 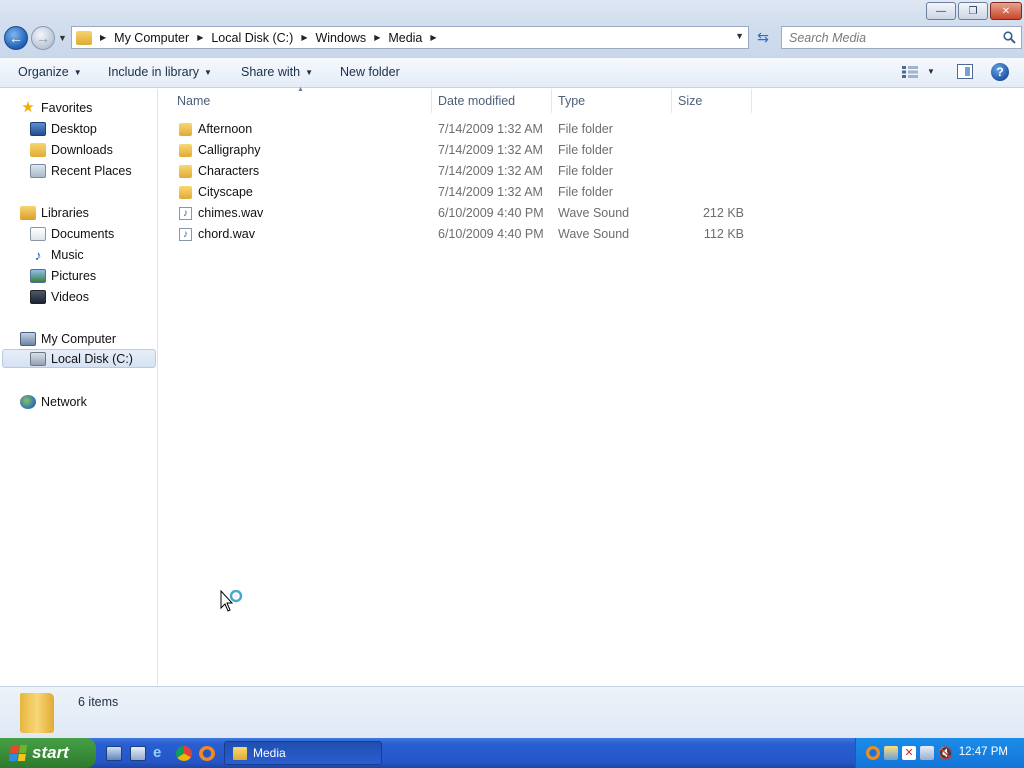 I want to click on security-alert-icon: ✕, so click(x=909, y=753).